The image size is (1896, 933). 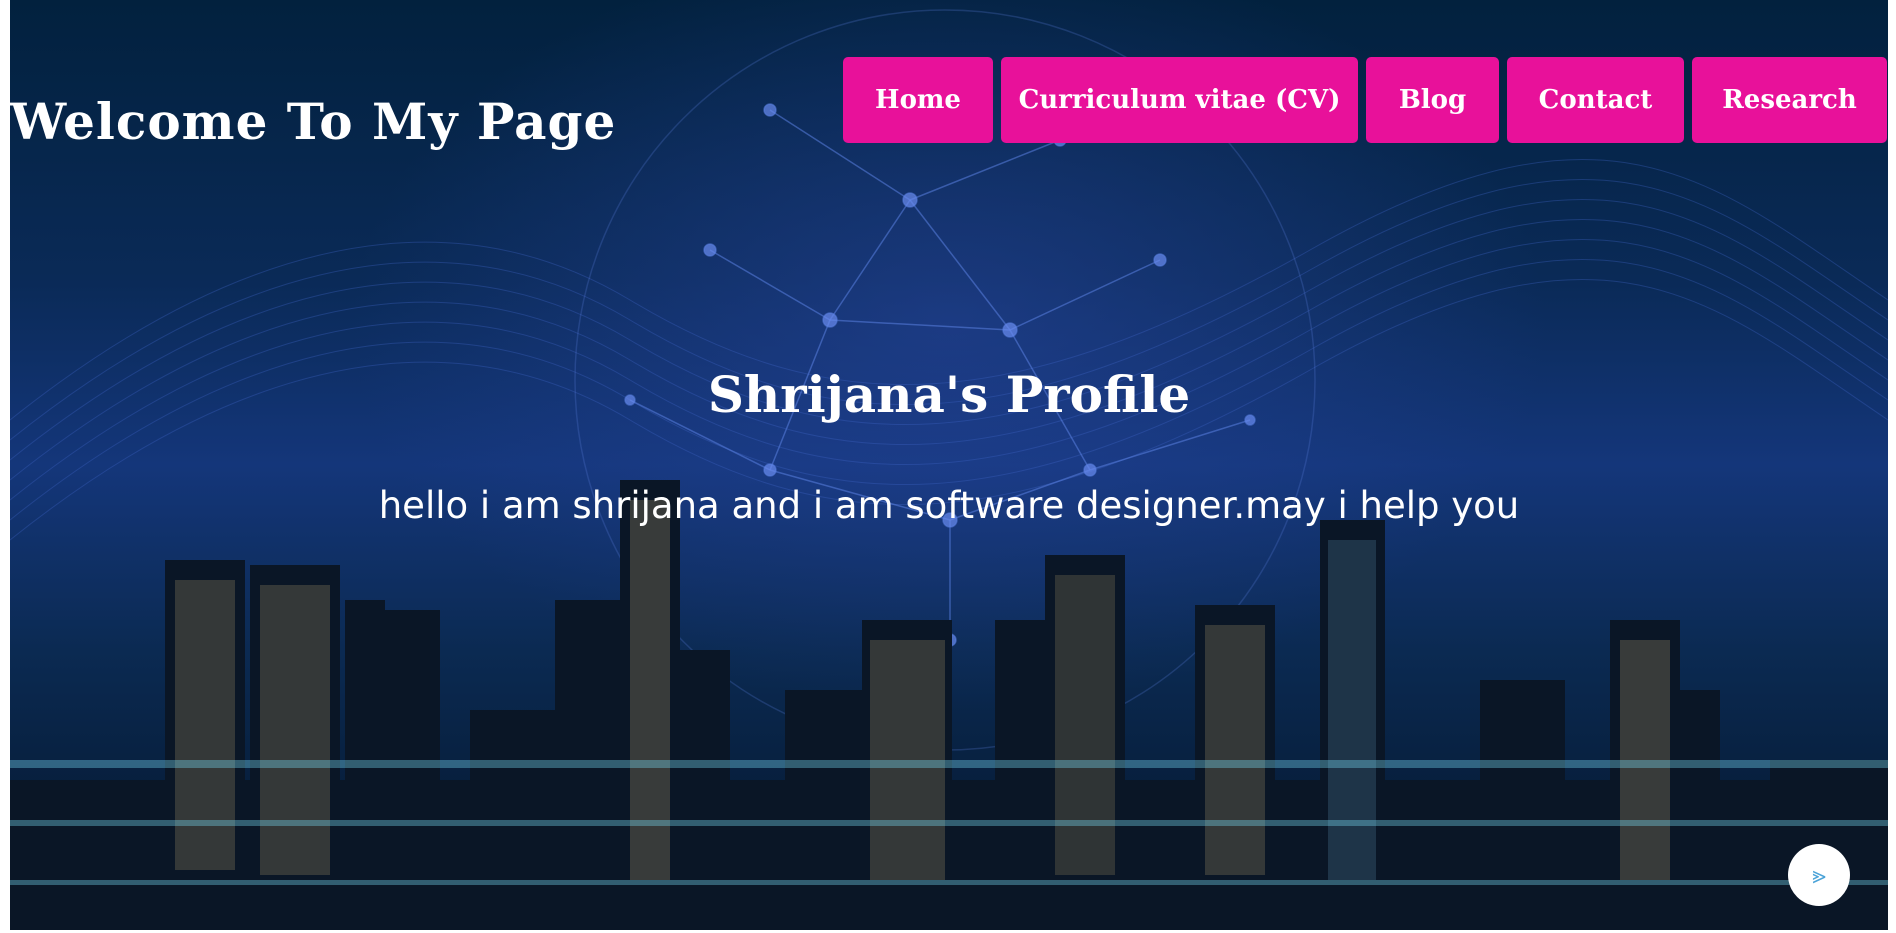 I want to click on nav-home-button: Home, so click(x=918, y=100).